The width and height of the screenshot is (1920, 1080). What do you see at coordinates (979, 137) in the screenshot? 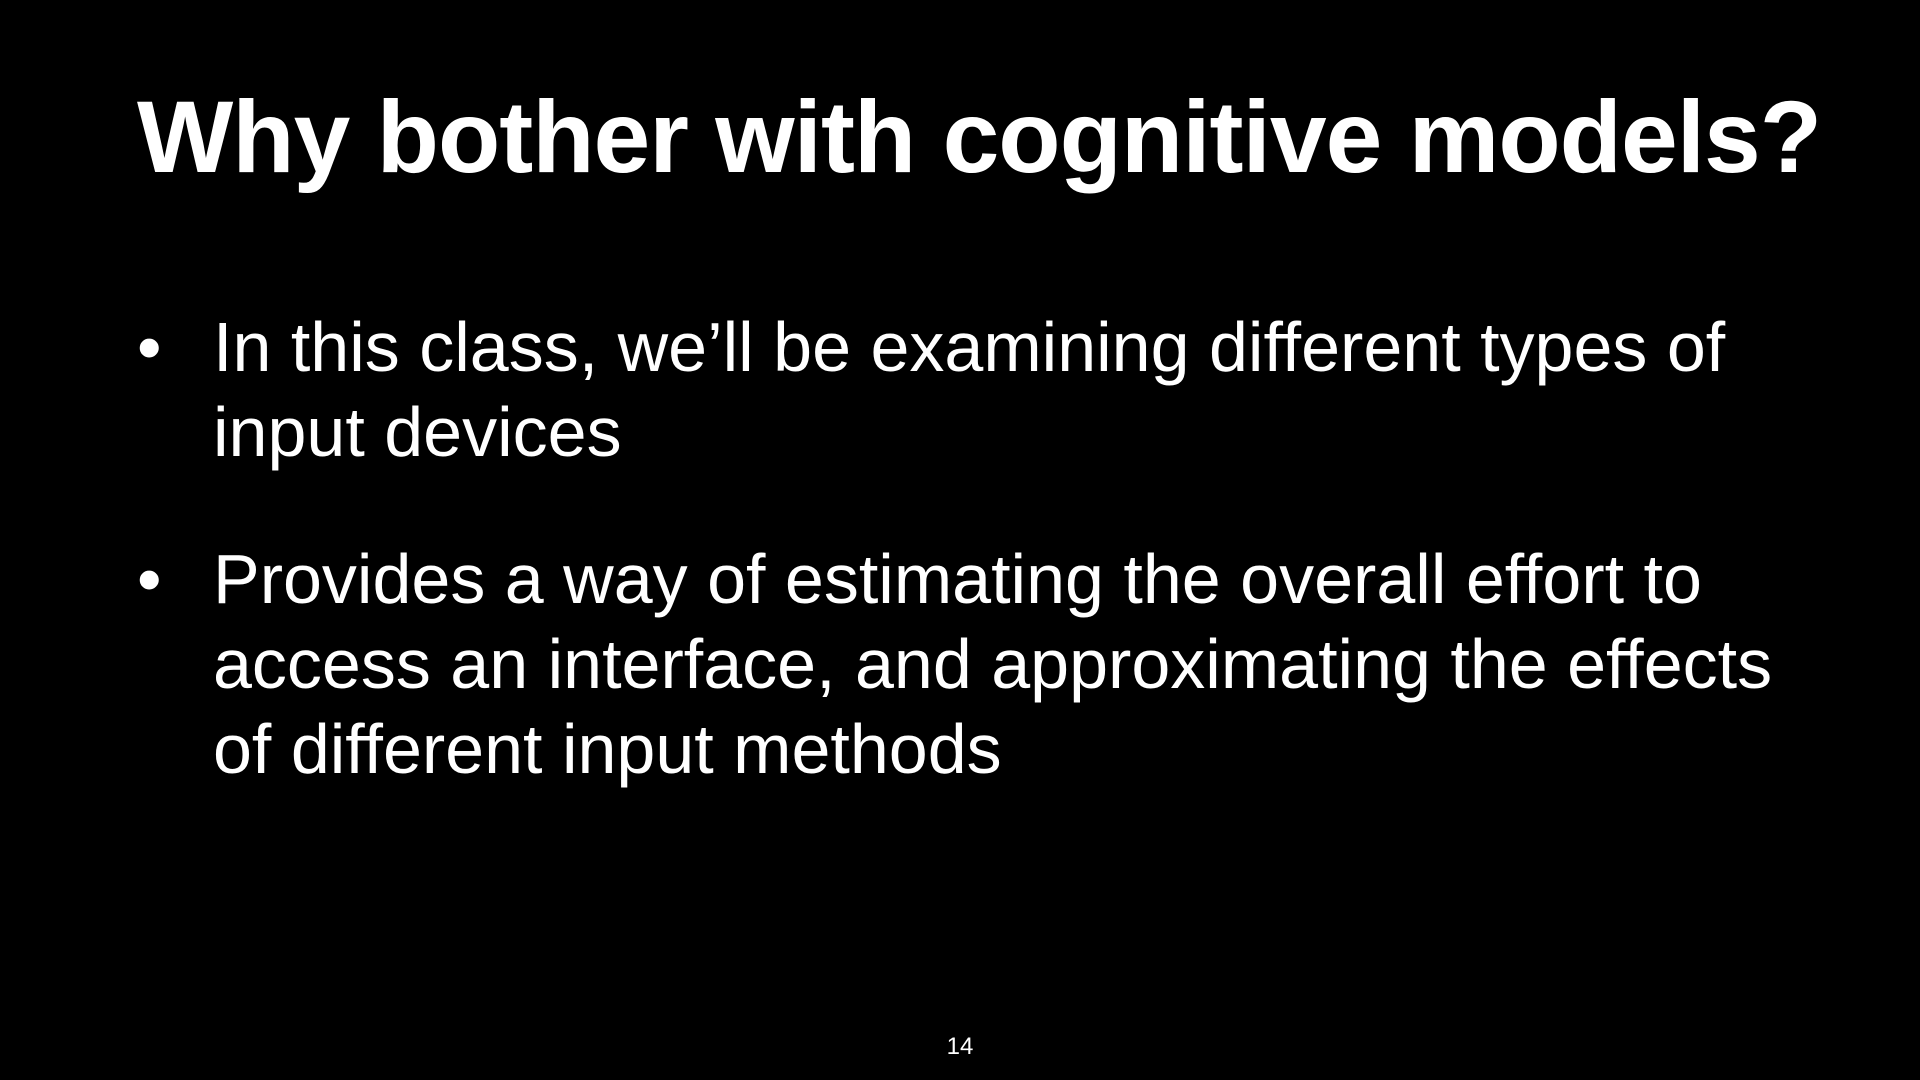
I see `slide-title: Why bother with cognitive models?` at bounding box center [979, 137].